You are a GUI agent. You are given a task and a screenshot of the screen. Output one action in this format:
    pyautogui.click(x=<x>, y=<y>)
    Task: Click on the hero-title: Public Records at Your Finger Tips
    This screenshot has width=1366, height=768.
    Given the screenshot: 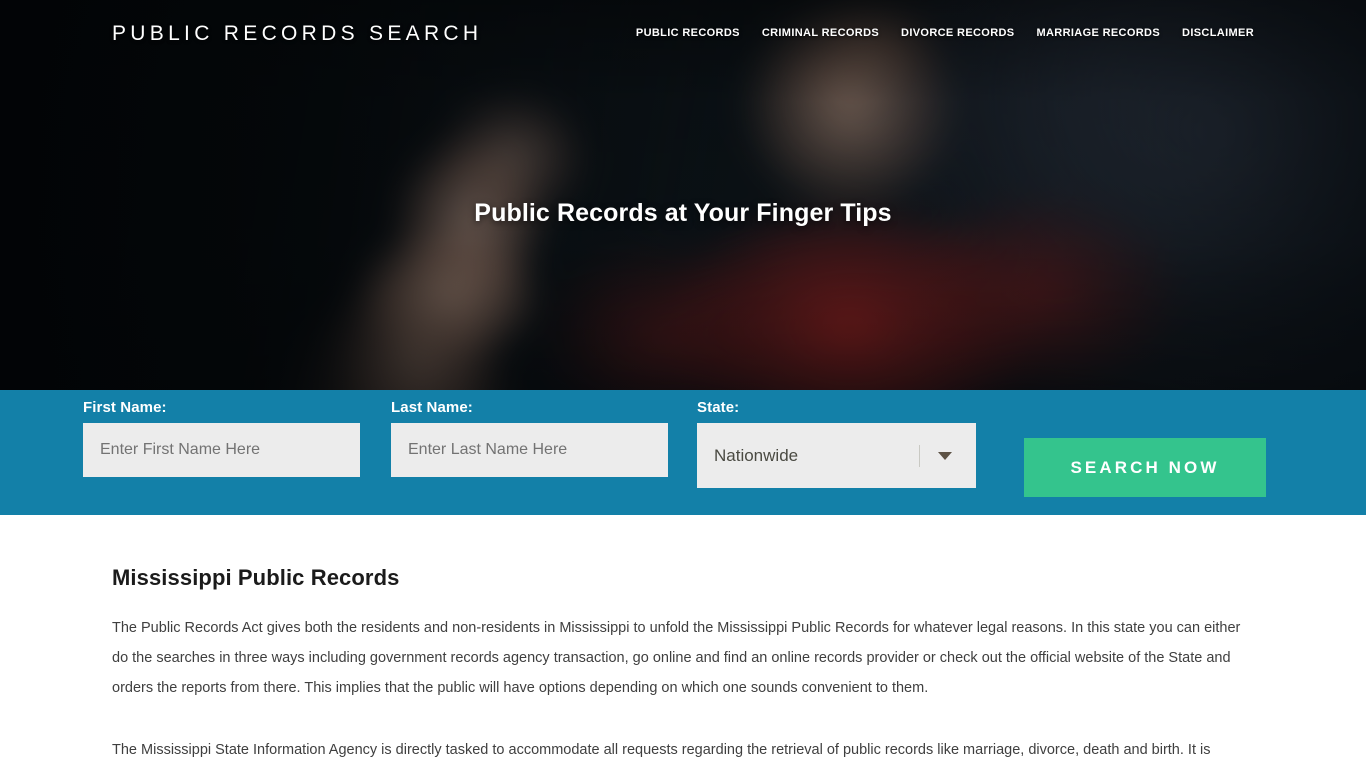 What is the action you would take?
    pyautogui.click(x=683, y=213)
    